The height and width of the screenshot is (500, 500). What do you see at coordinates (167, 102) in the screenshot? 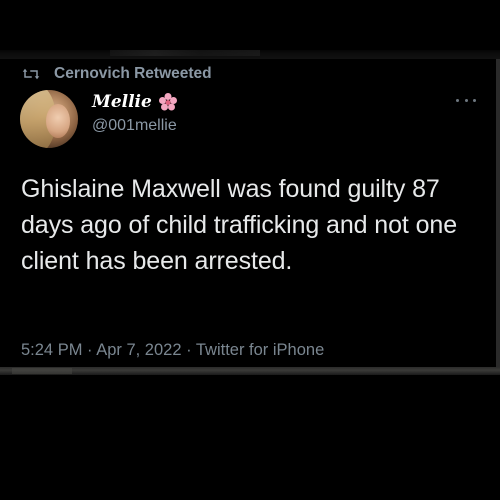
I see `cherry-blossom-icon` at bounding box center [167, 102].